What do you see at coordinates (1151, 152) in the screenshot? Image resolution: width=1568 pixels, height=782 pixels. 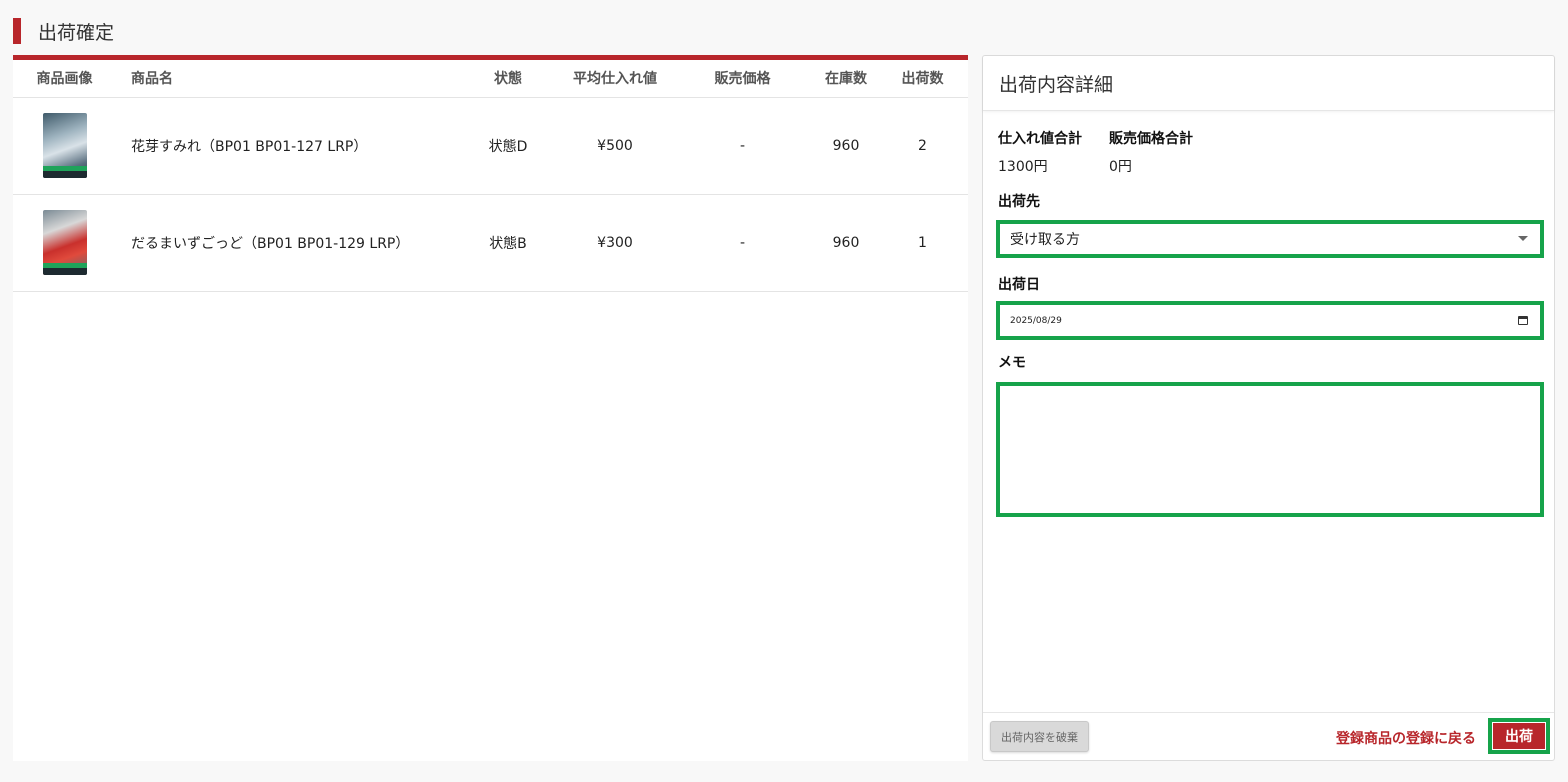 I see `price-total: 販売価格合計 0円` at bounding box center [1151, 152].